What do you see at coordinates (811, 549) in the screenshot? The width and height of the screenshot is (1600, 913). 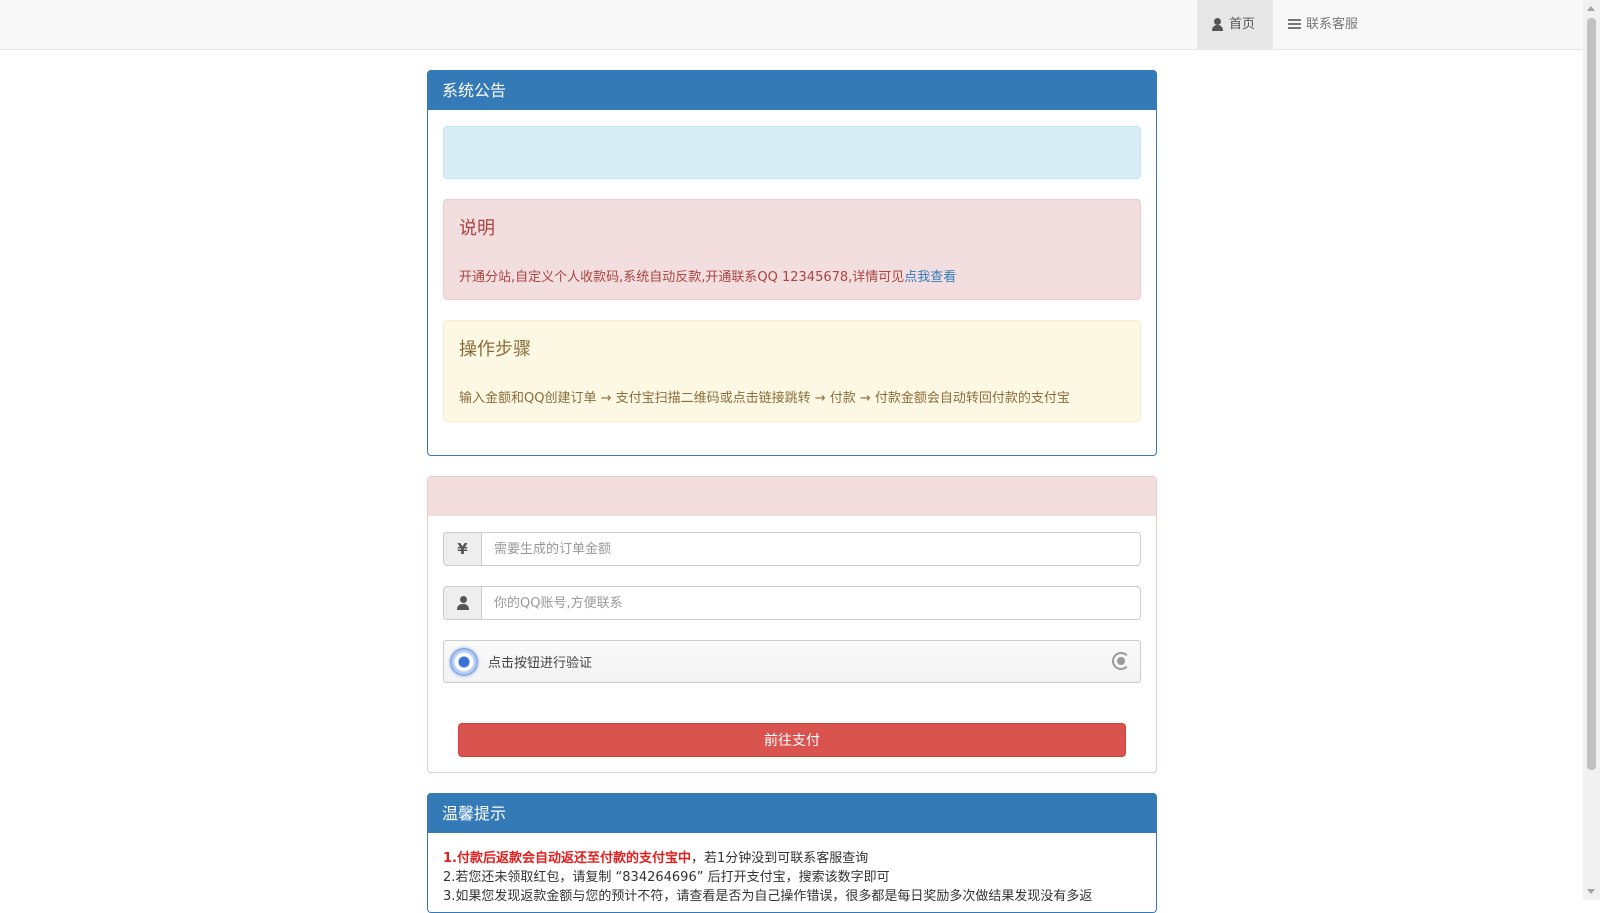 I see `amount-input` at bounding box center [811, 549].